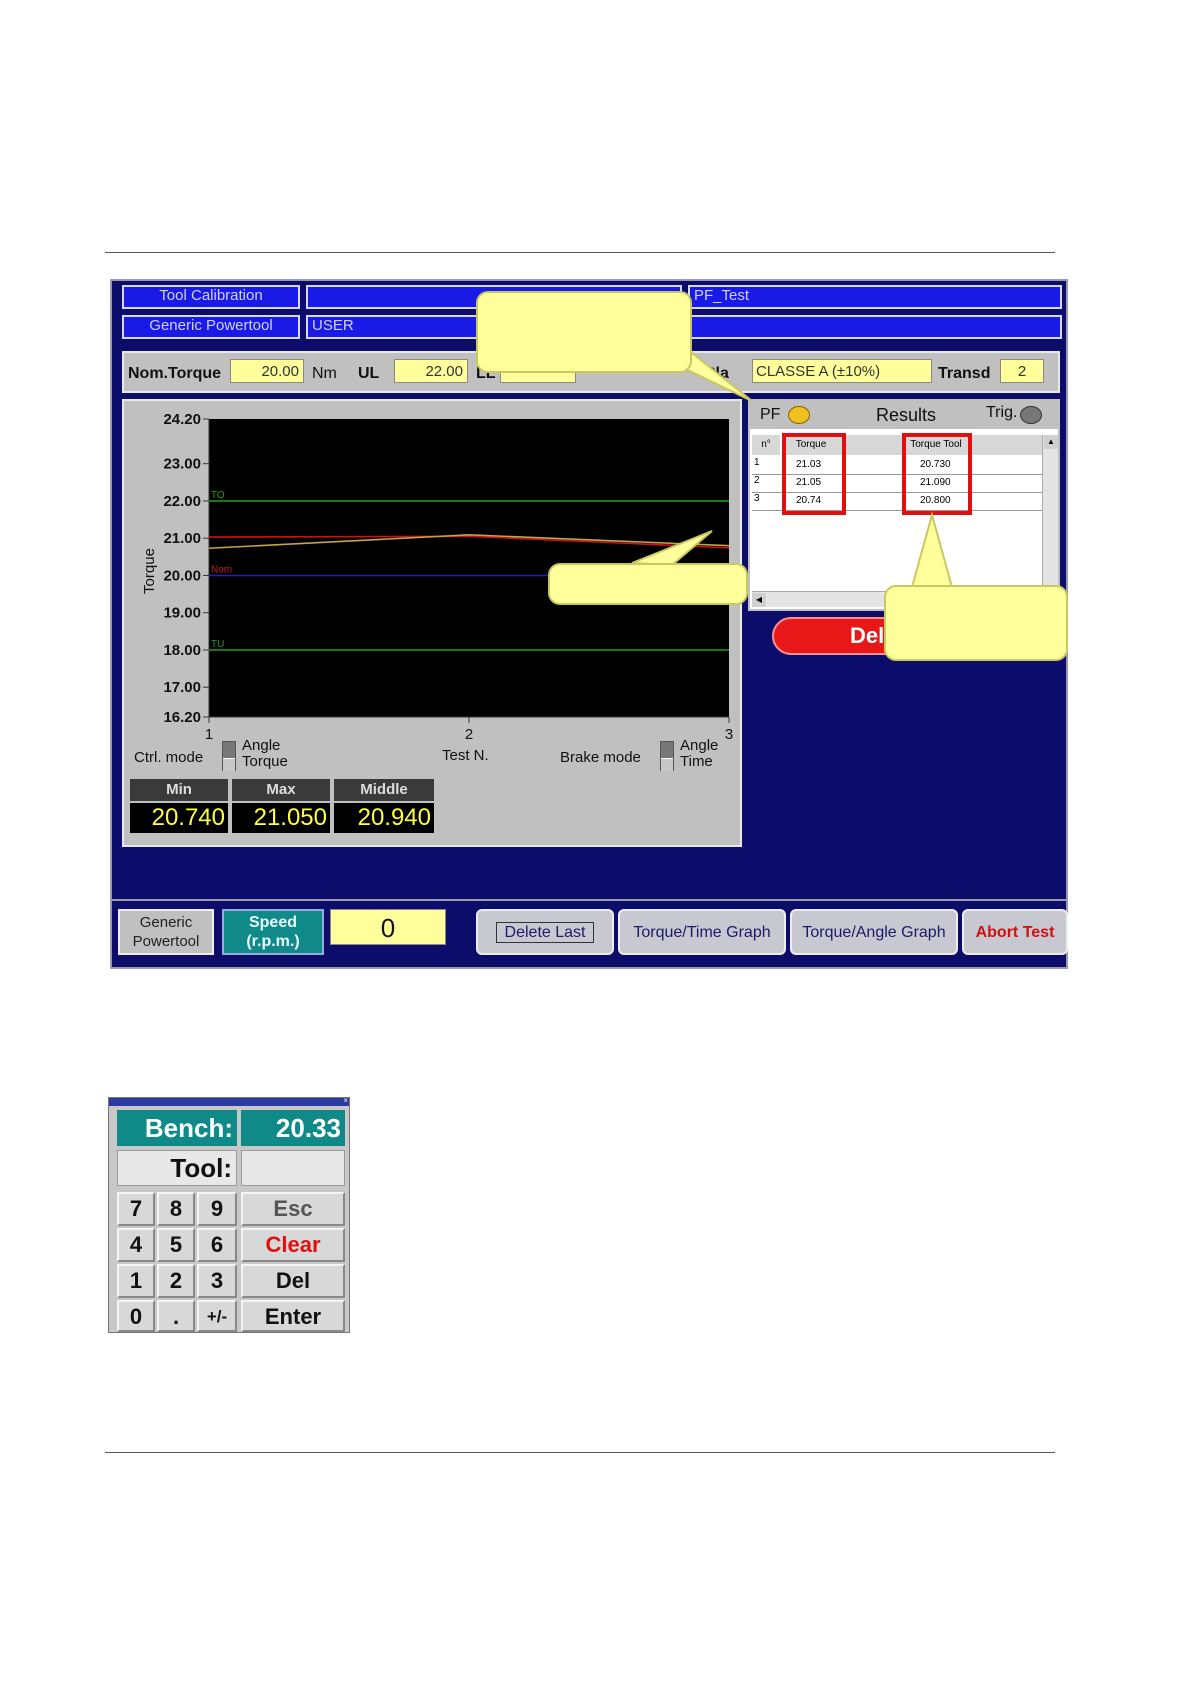 This screenshot has width=1191, height=1684. What do you see at coordinates (273, 932) in the screenshot?
I see `speed-box: Speed (r.p.m.)` at bounding box center [273, 932].